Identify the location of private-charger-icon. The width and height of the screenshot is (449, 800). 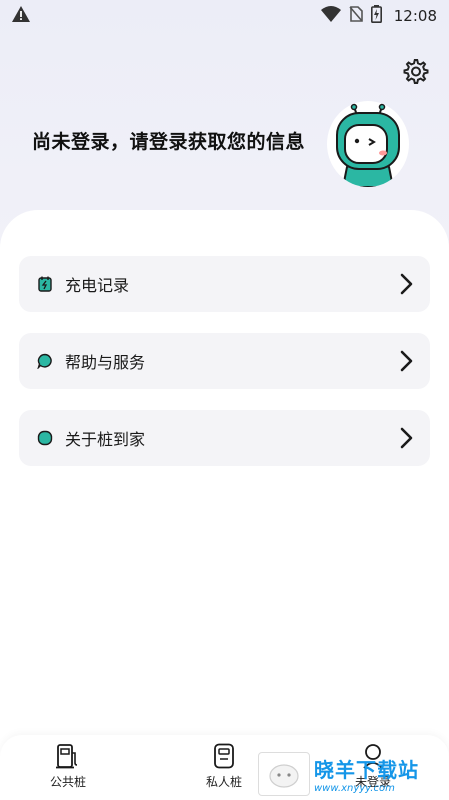
(224, 756).